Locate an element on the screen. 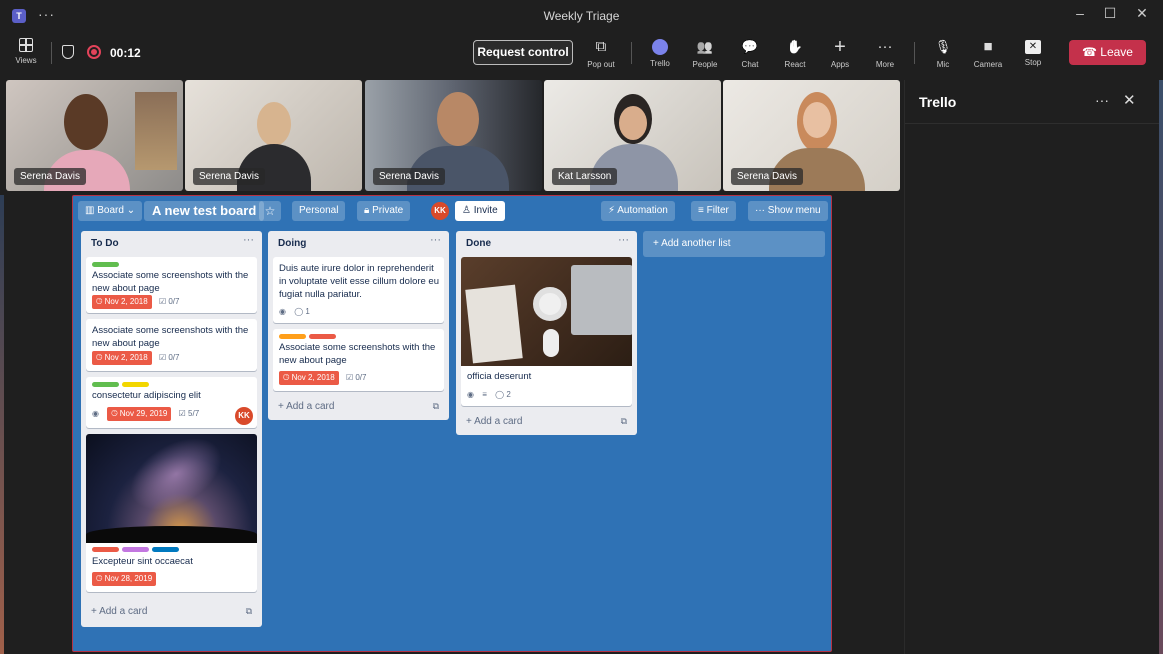  comment-count: 2 is located at coordinates (508, 394).